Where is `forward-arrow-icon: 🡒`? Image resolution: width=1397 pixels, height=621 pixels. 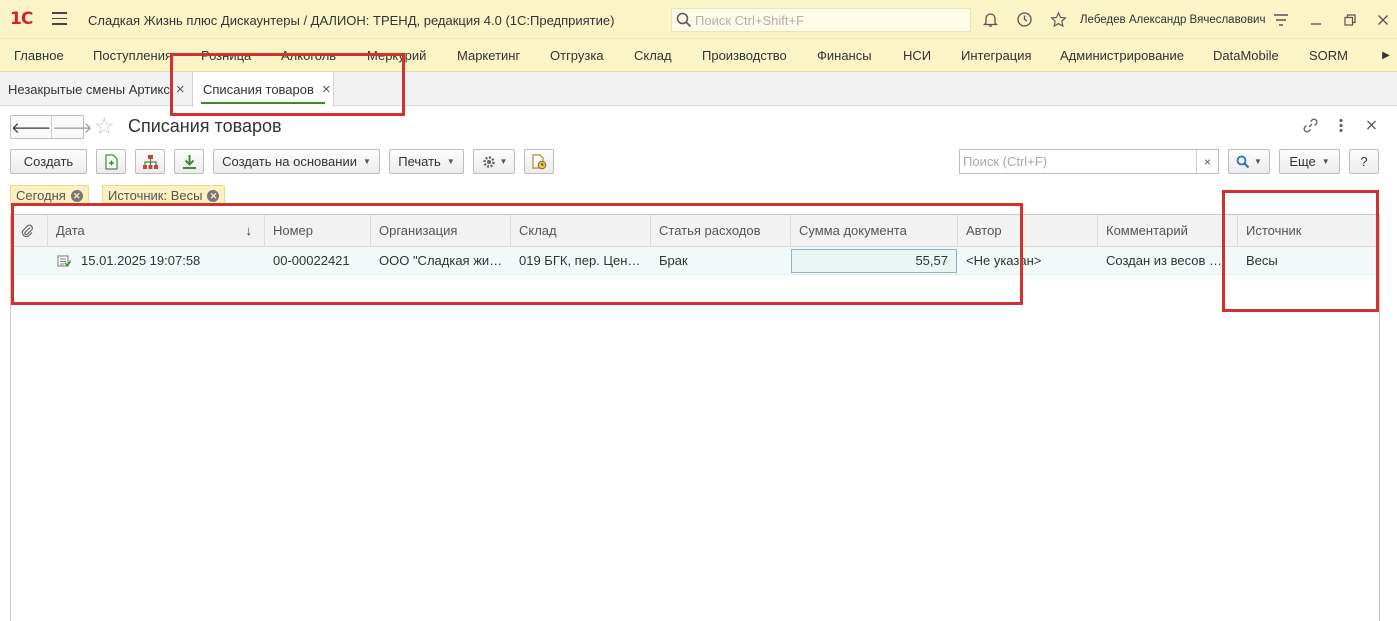
forward-arrow-icon: 🡒 is located at coordinates (71, 127).